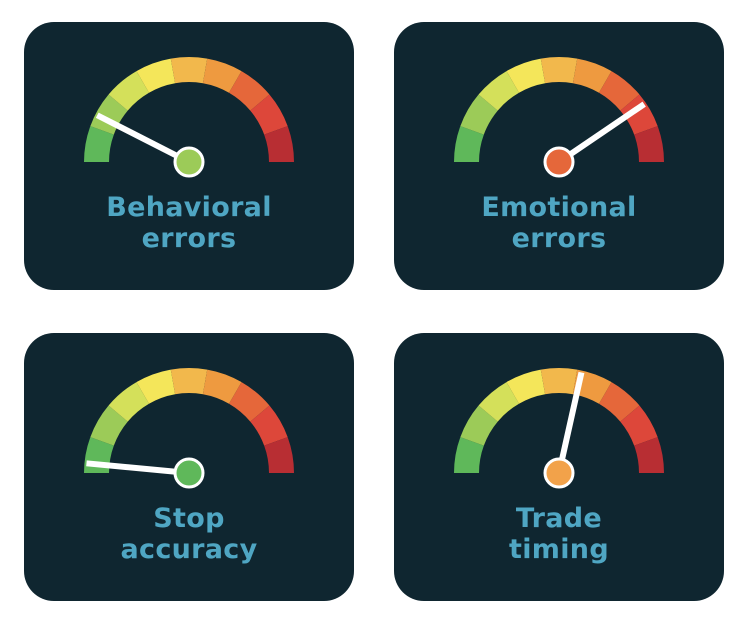 This screenshot has width=748, height=624. I want to click on gauge-label: Behavioral errors, so click(189, 223).